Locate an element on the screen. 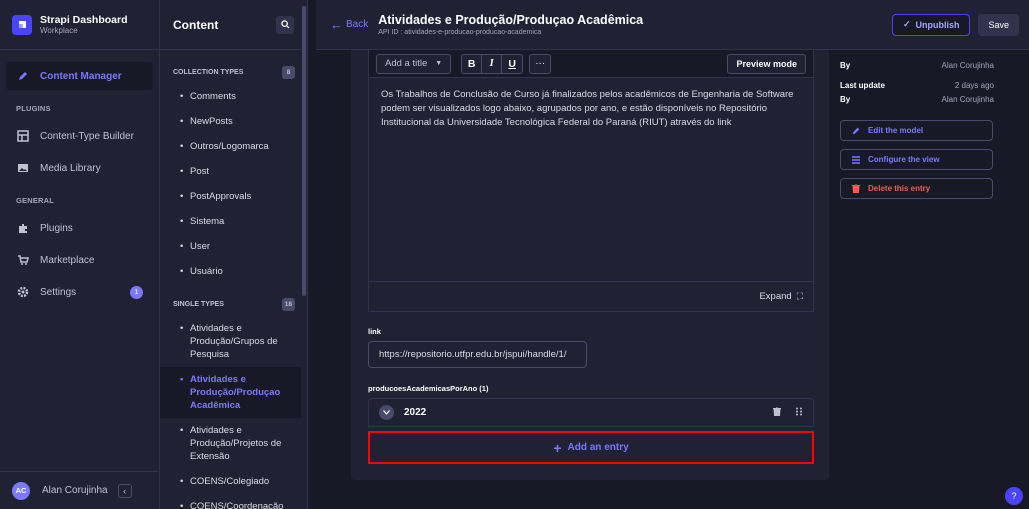 This screenshot has width=1029, height=509. delete-entry-label: Delete this entry is located at coordinates (899, 188).